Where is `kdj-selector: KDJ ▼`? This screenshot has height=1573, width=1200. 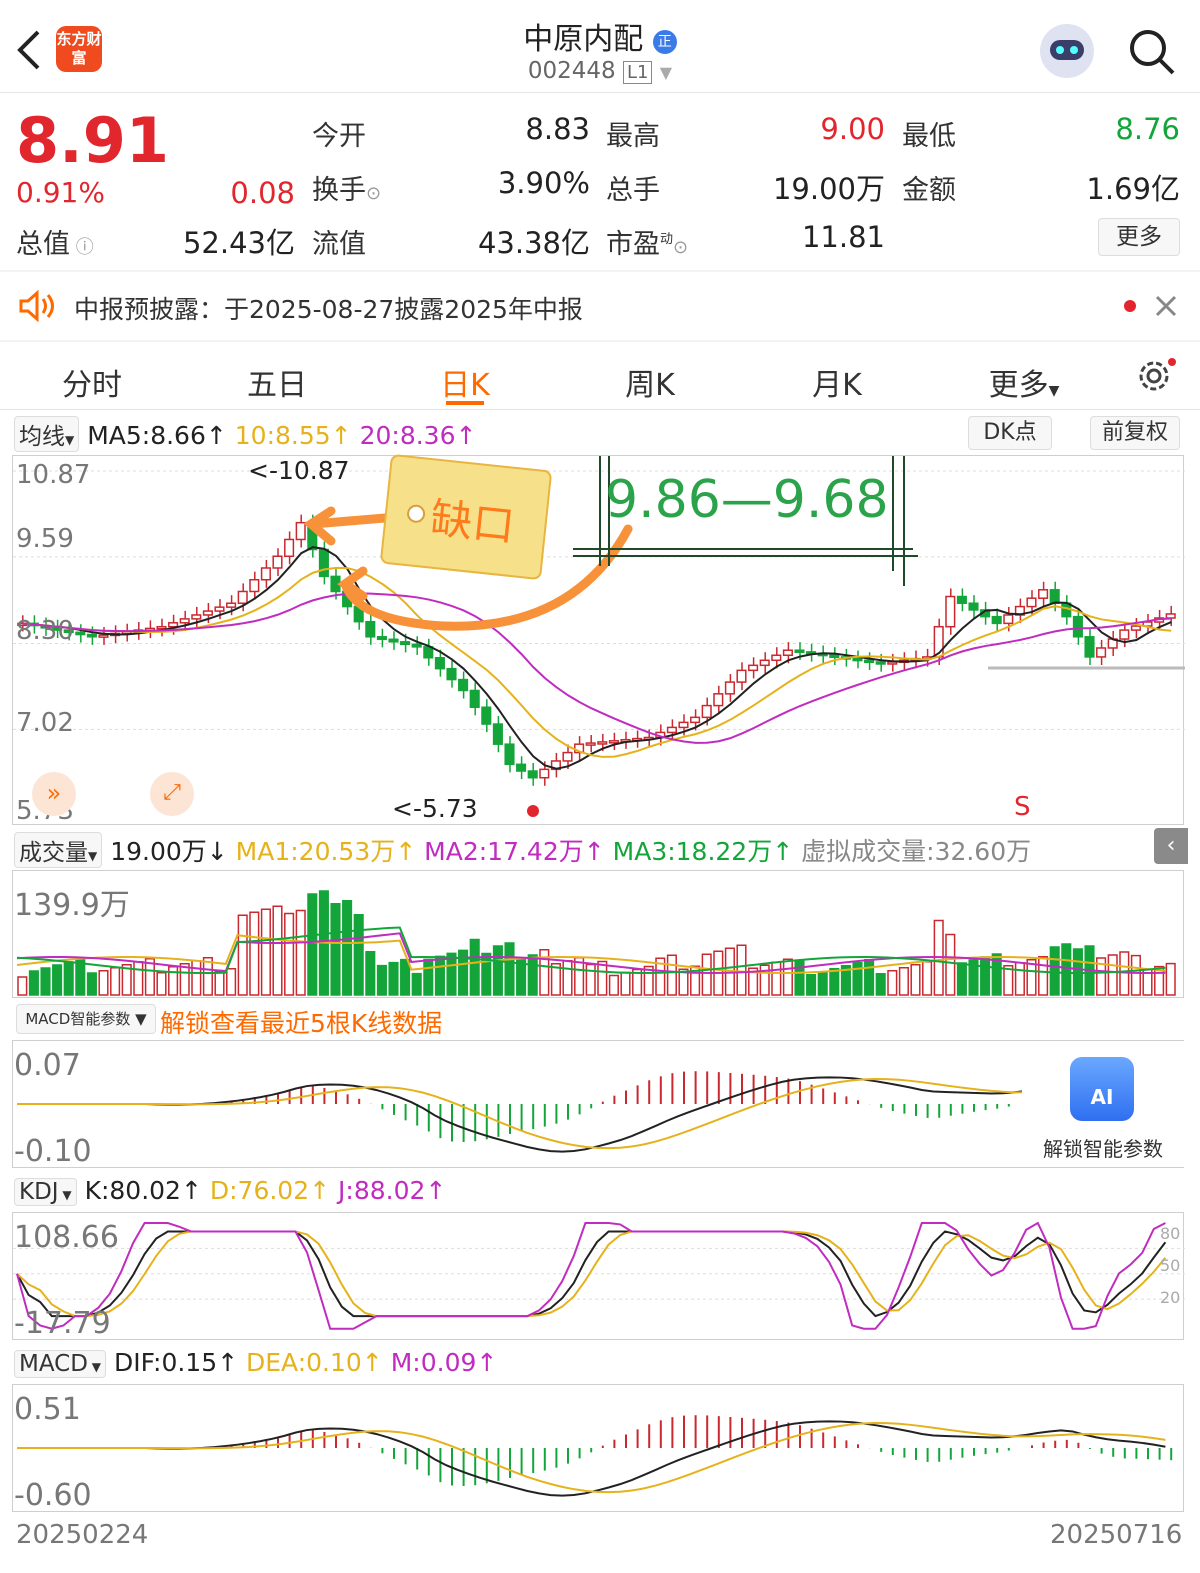
kdj-selector: KDJ ▼ is located at coordinates (45, 1192).